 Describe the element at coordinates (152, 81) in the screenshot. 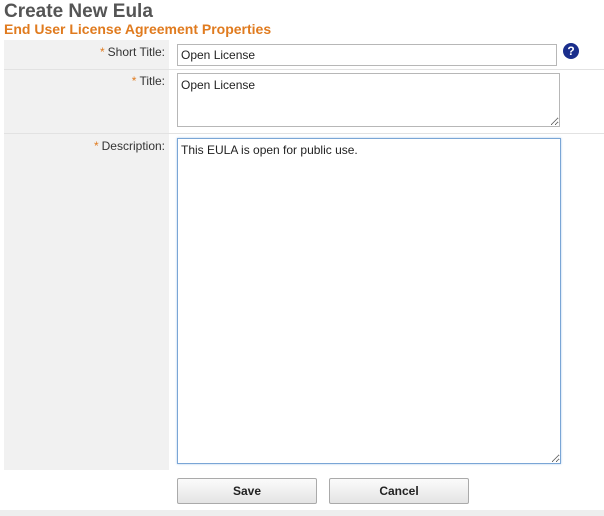

I see `title-label-text: Title:` at that location.